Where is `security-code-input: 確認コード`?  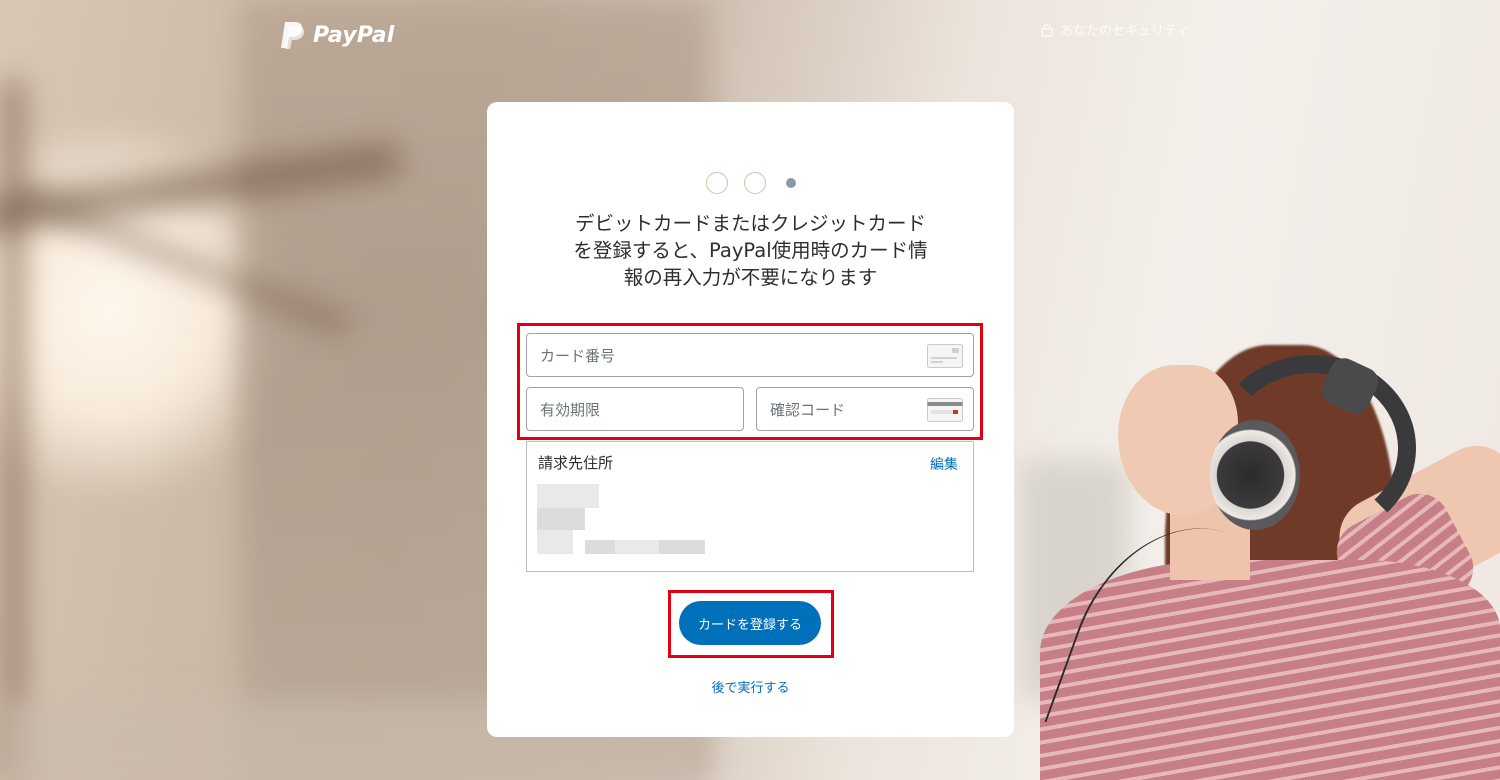
security-code-input: 確認コード is located at coordinates (865, 409).